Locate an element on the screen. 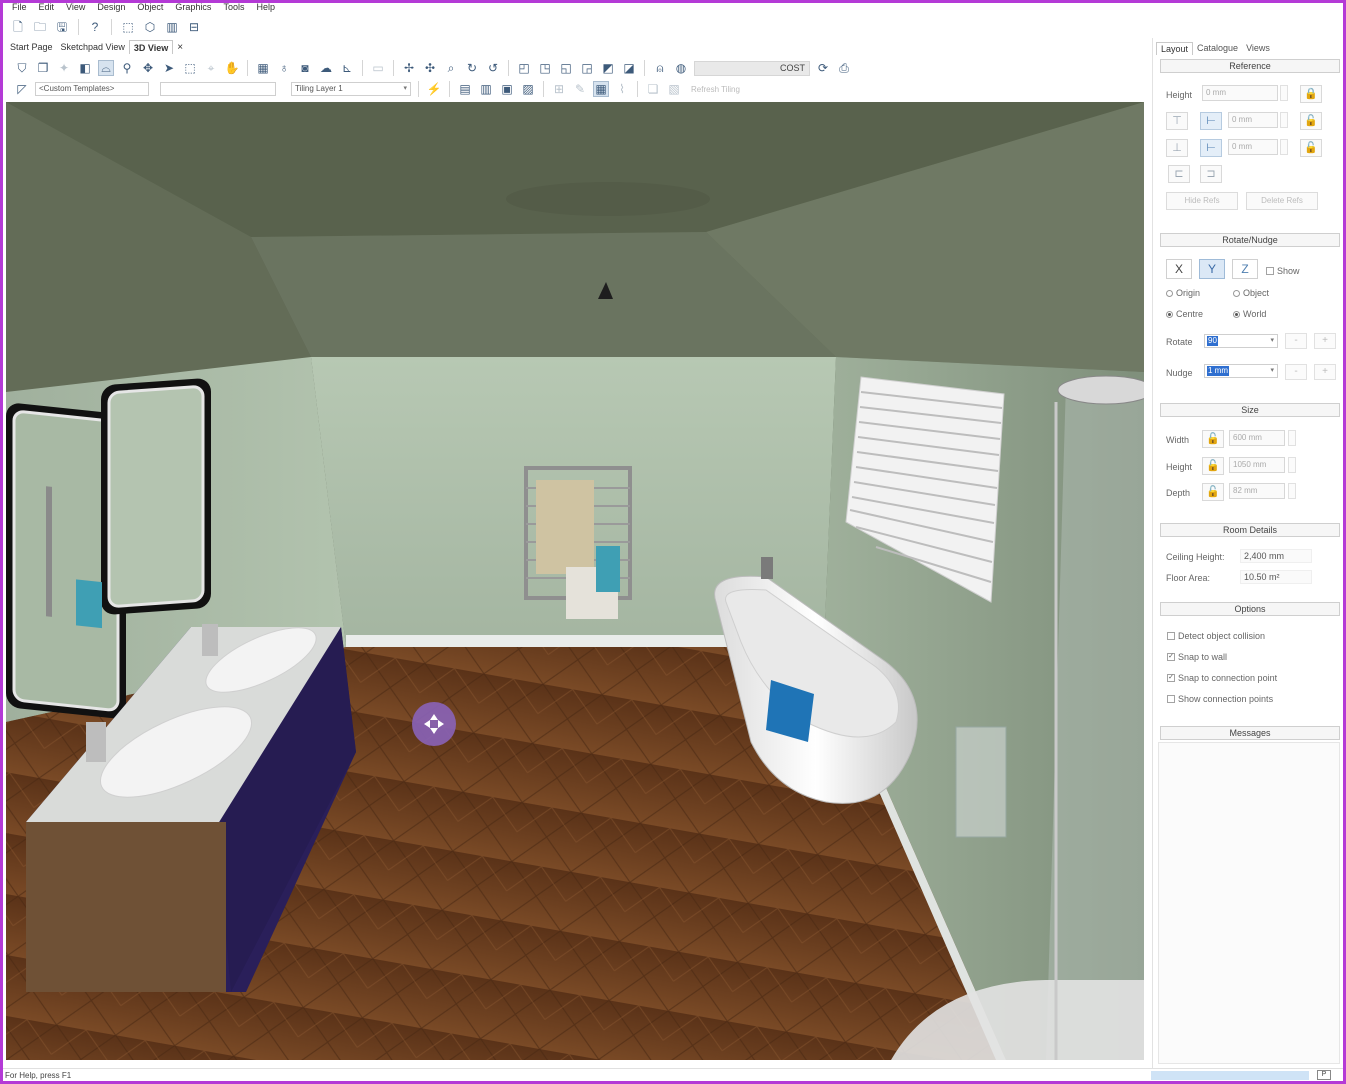 This screenshot has width=1346, height=1084. depth-field: 82 mm is located at coordinates (1257, 491).